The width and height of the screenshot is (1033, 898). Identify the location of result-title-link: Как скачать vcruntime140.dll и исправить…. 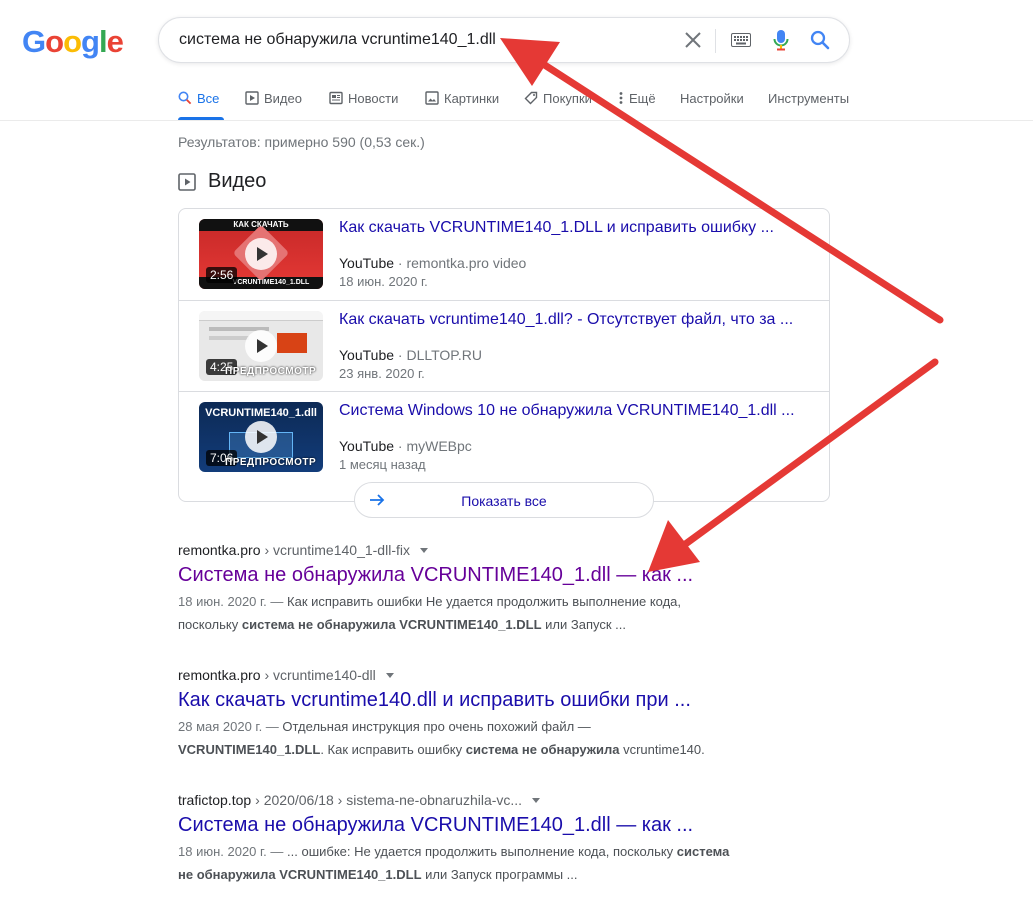
(488, 700).